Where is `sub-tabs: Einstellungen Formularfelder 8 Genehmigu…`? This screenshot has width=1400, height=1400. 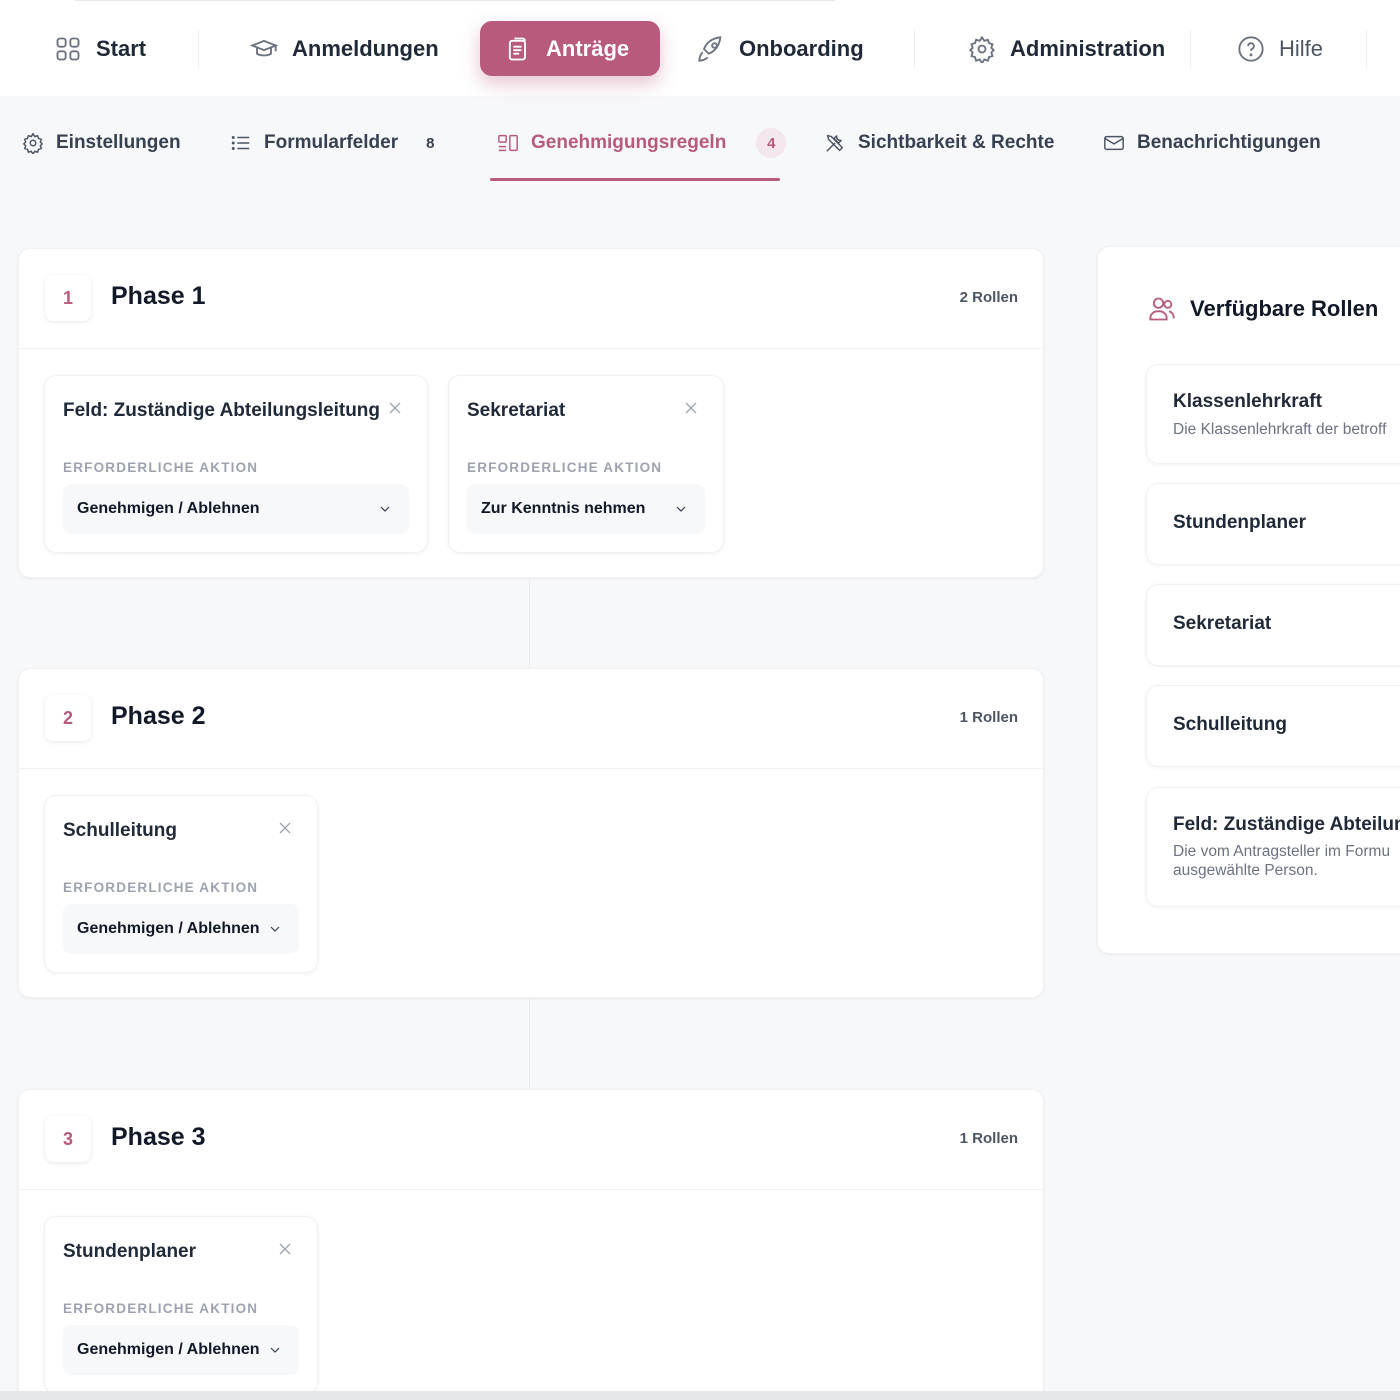
sub-tabs: Einstellungen Formularfelder 8 Genehmigu… is located at coordinates (700, 141).